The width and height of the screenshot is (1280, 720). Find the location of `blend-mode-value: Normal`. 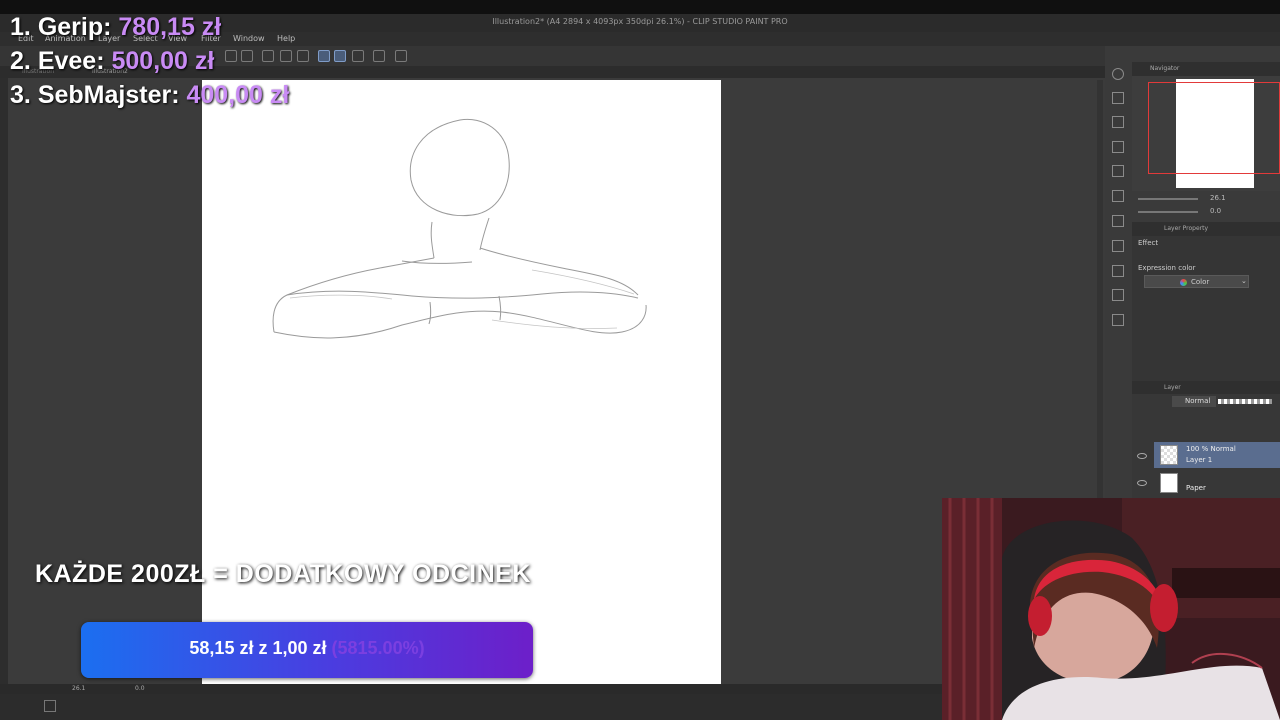

blend-mode-value: Normal is located at coordinates (1198, 401).